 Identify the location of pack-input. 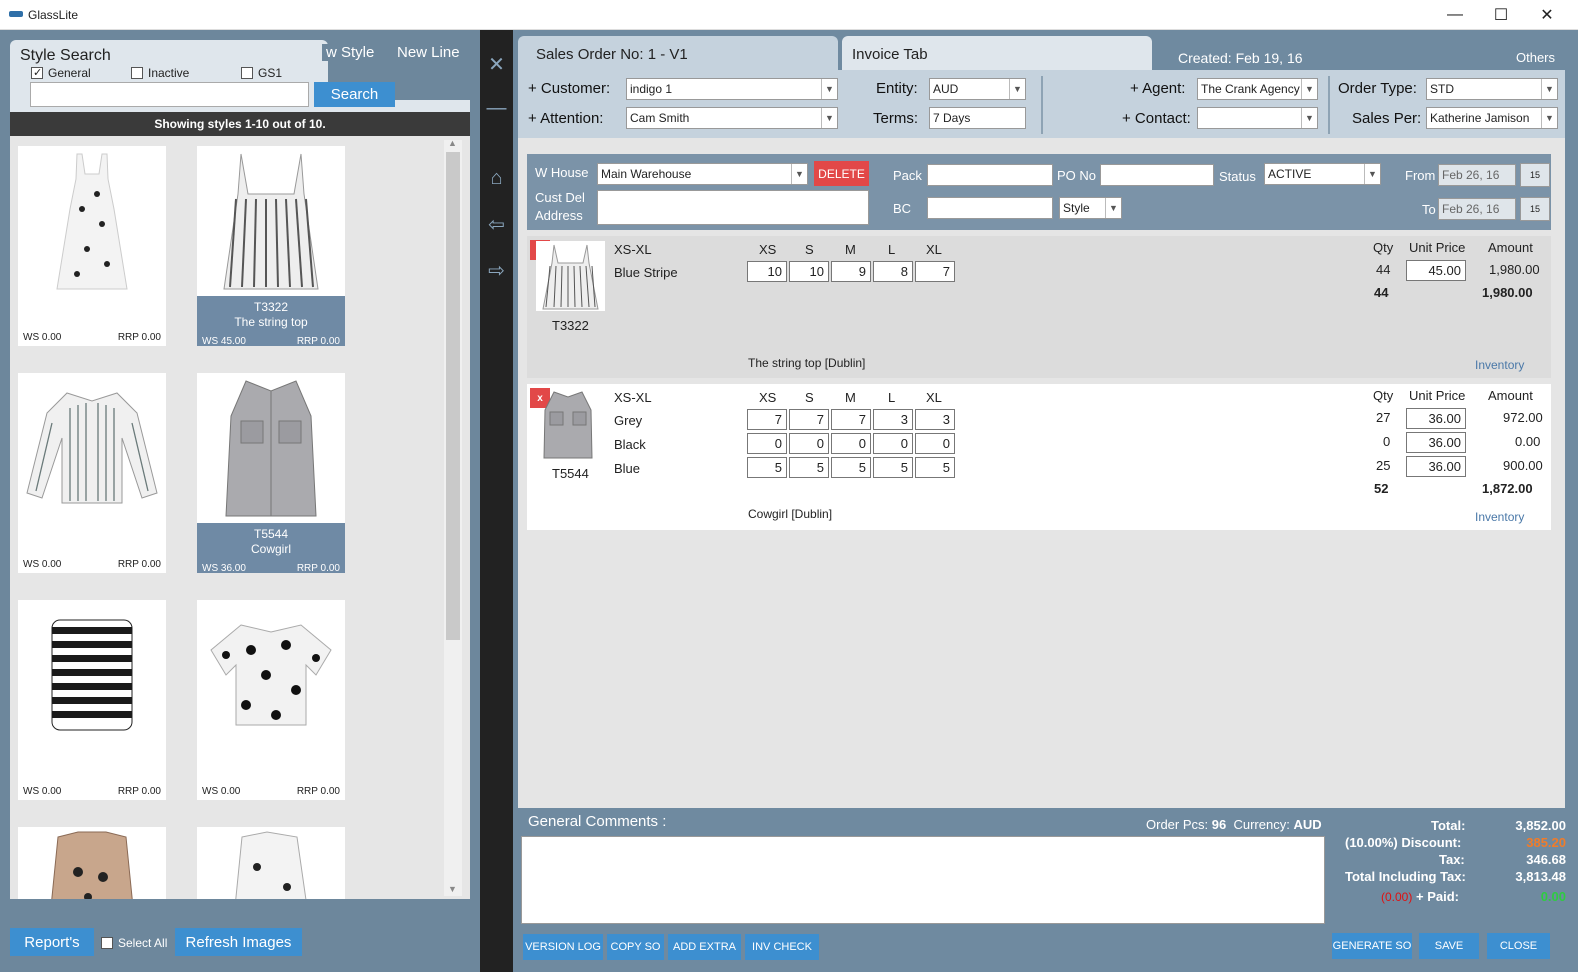
(990, 175).